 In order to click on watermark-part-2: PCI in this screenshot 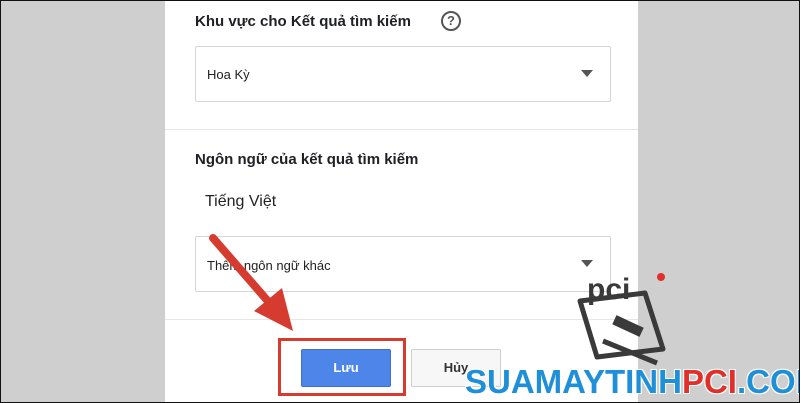, I will do `click(709, 381)`.